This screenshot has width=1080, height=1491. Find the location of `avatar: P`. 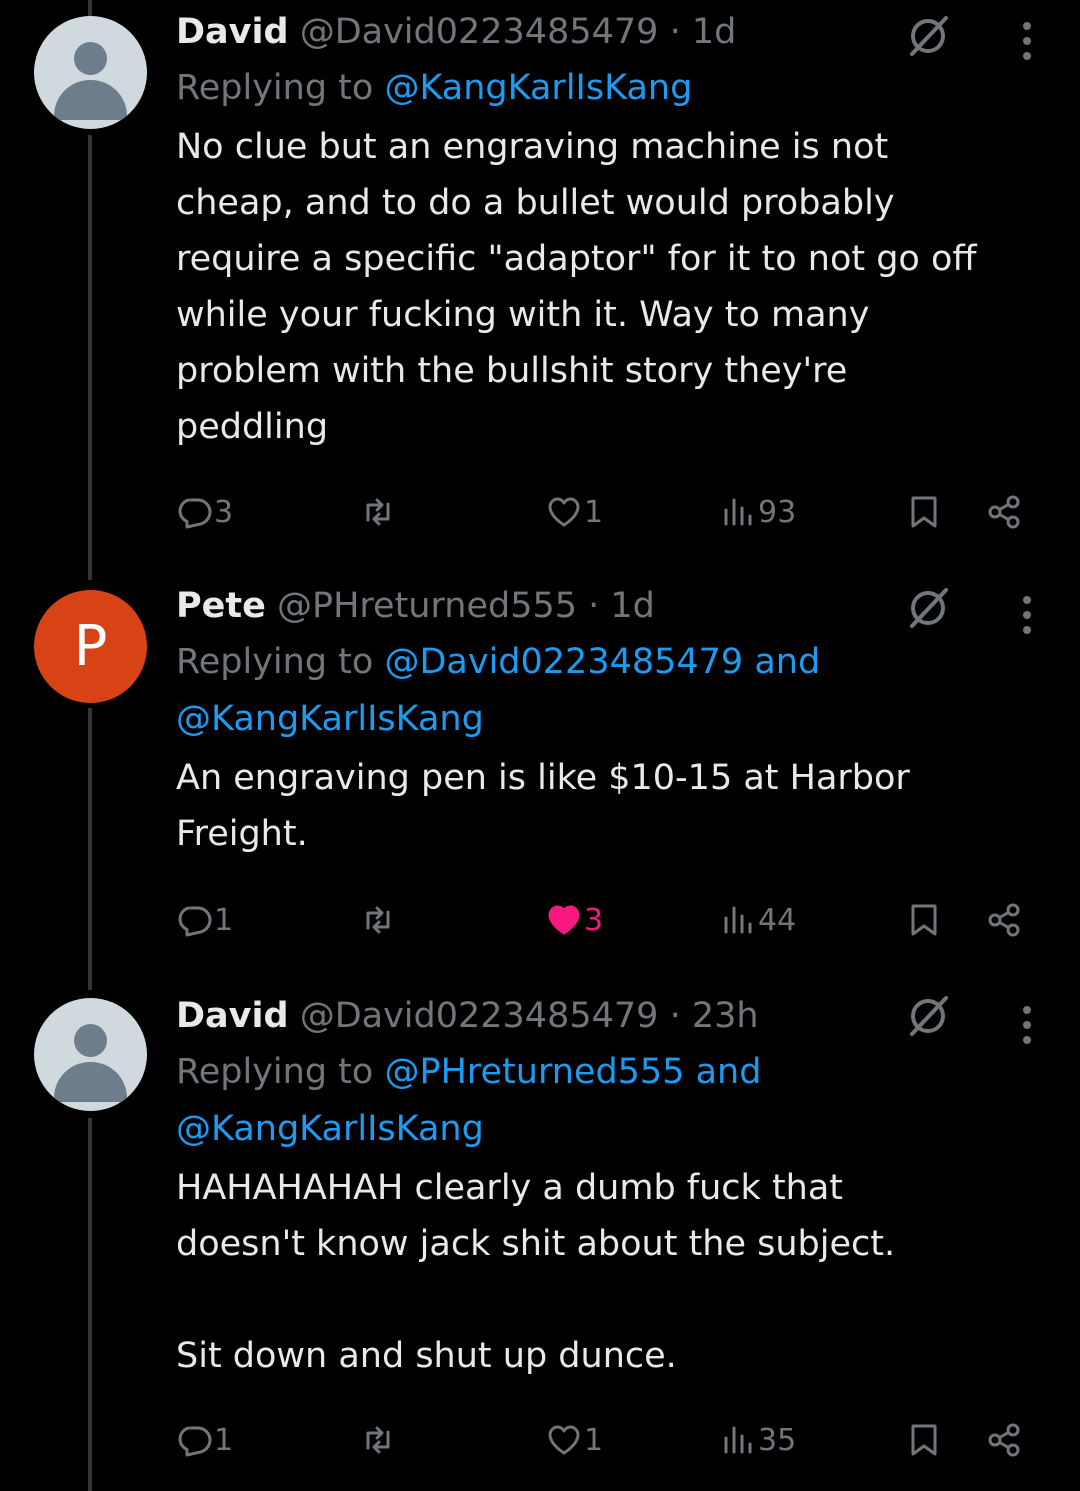

avatar: P is located at coordinates (90, 646).